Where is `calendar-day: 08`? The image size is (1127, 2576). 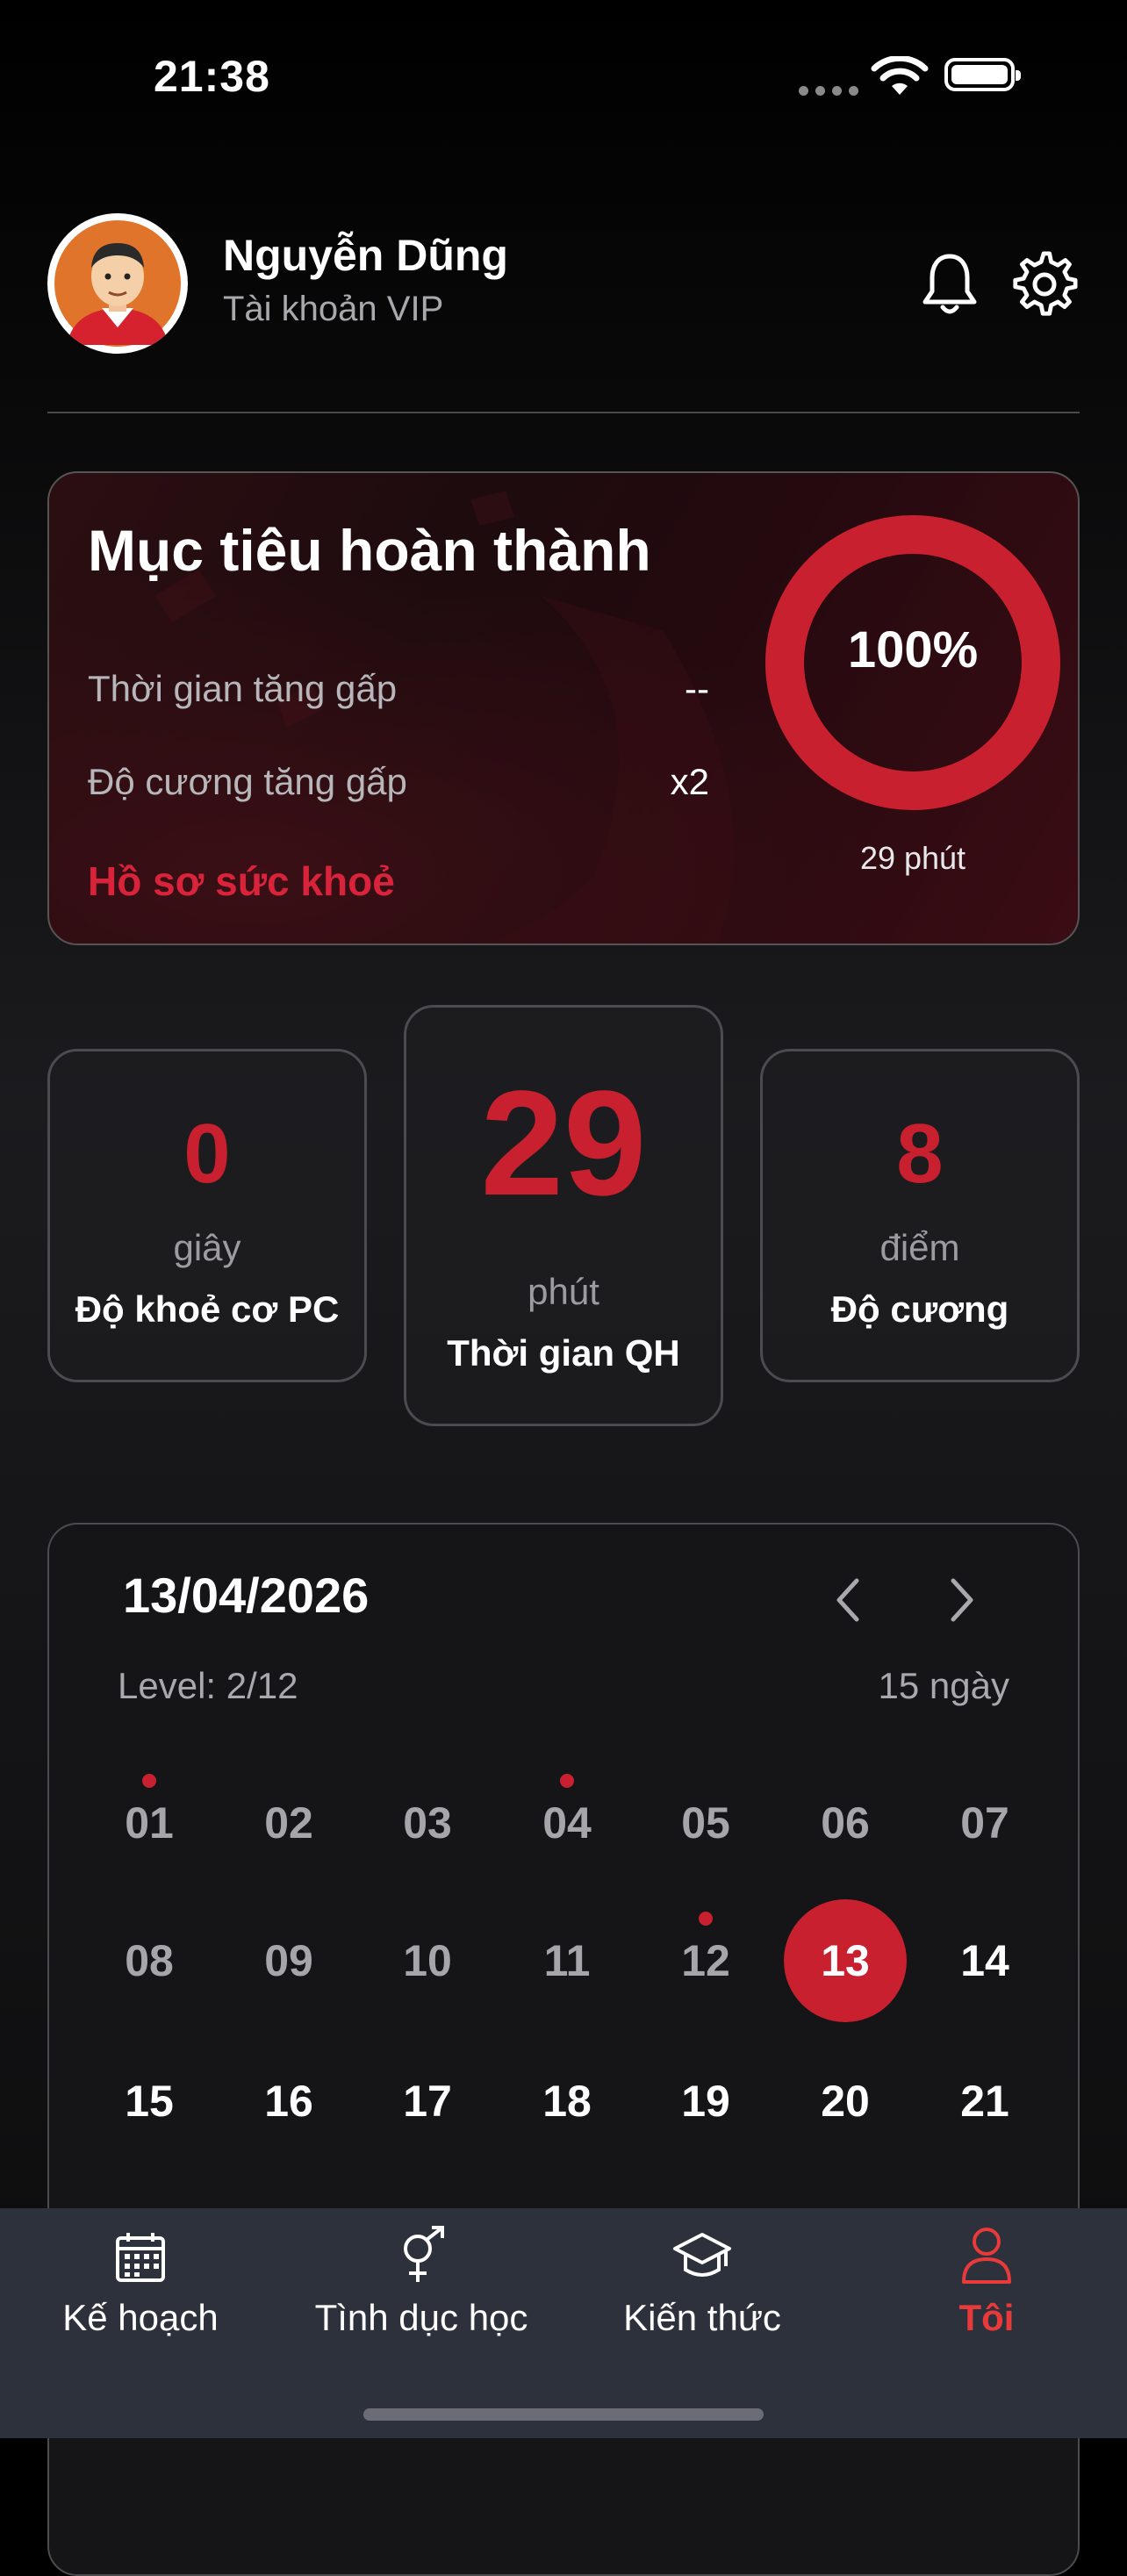 calendar-day: 08 is located at coordinates (149, 1960).